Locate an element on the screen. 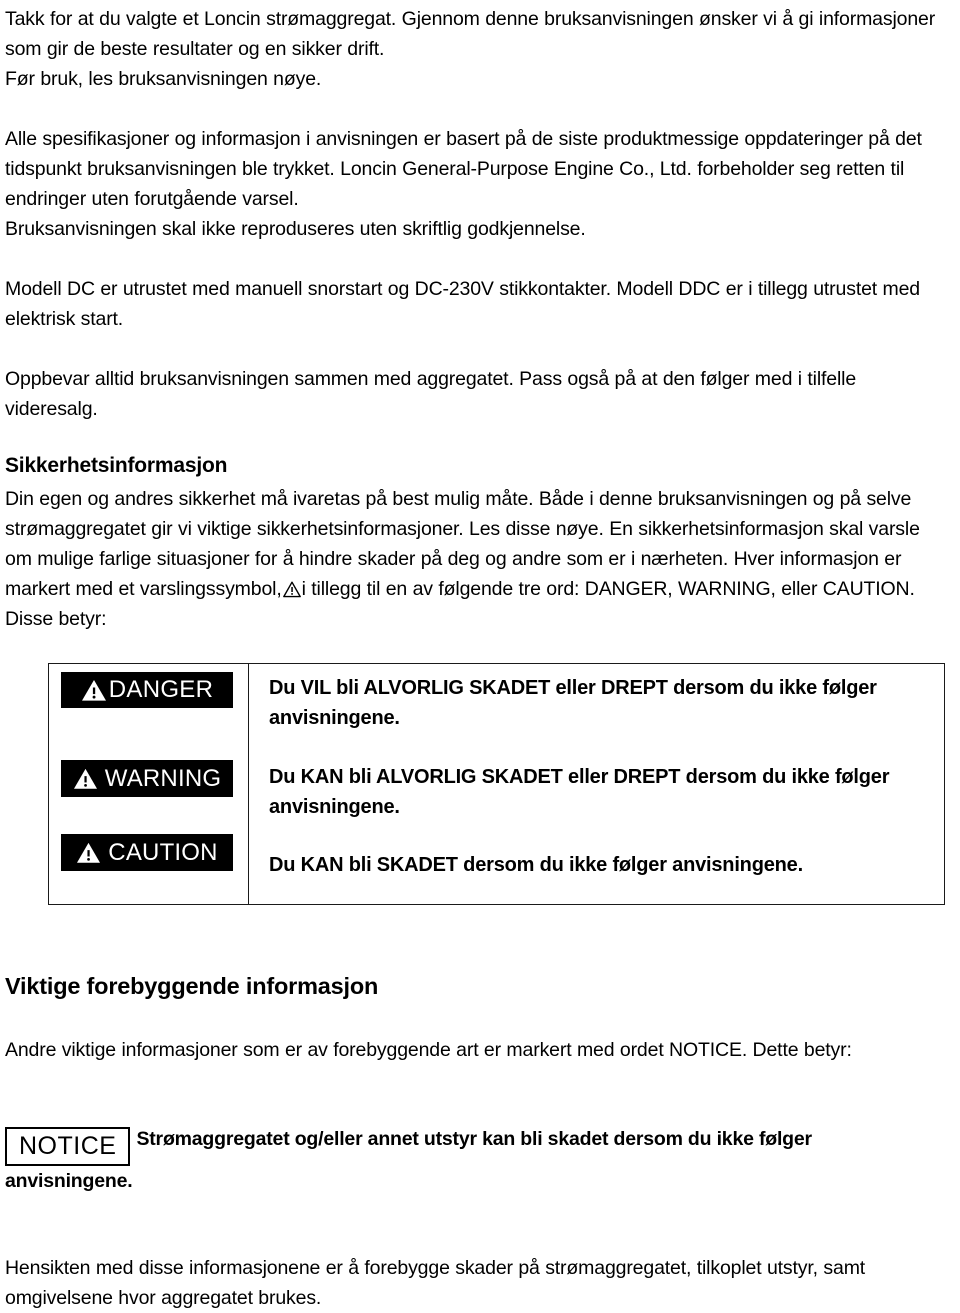 The height and width of the screenshot is (1313, 960). danger-badge: DANGER is located at coordinates (147, 690).